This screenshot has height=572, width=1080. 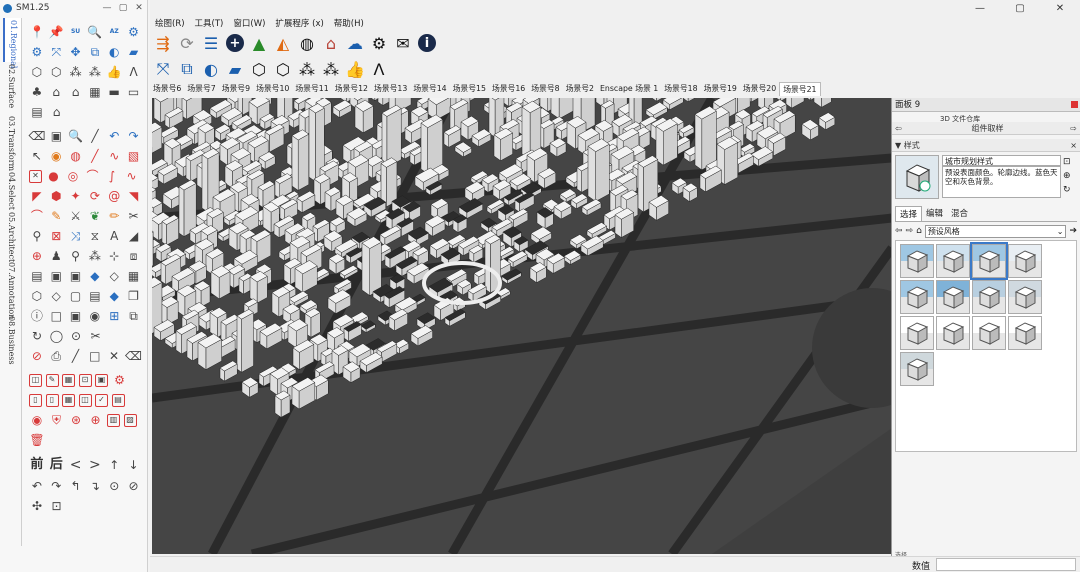 I want to click on layers-icon: Λ, so click(x=134, y=72).